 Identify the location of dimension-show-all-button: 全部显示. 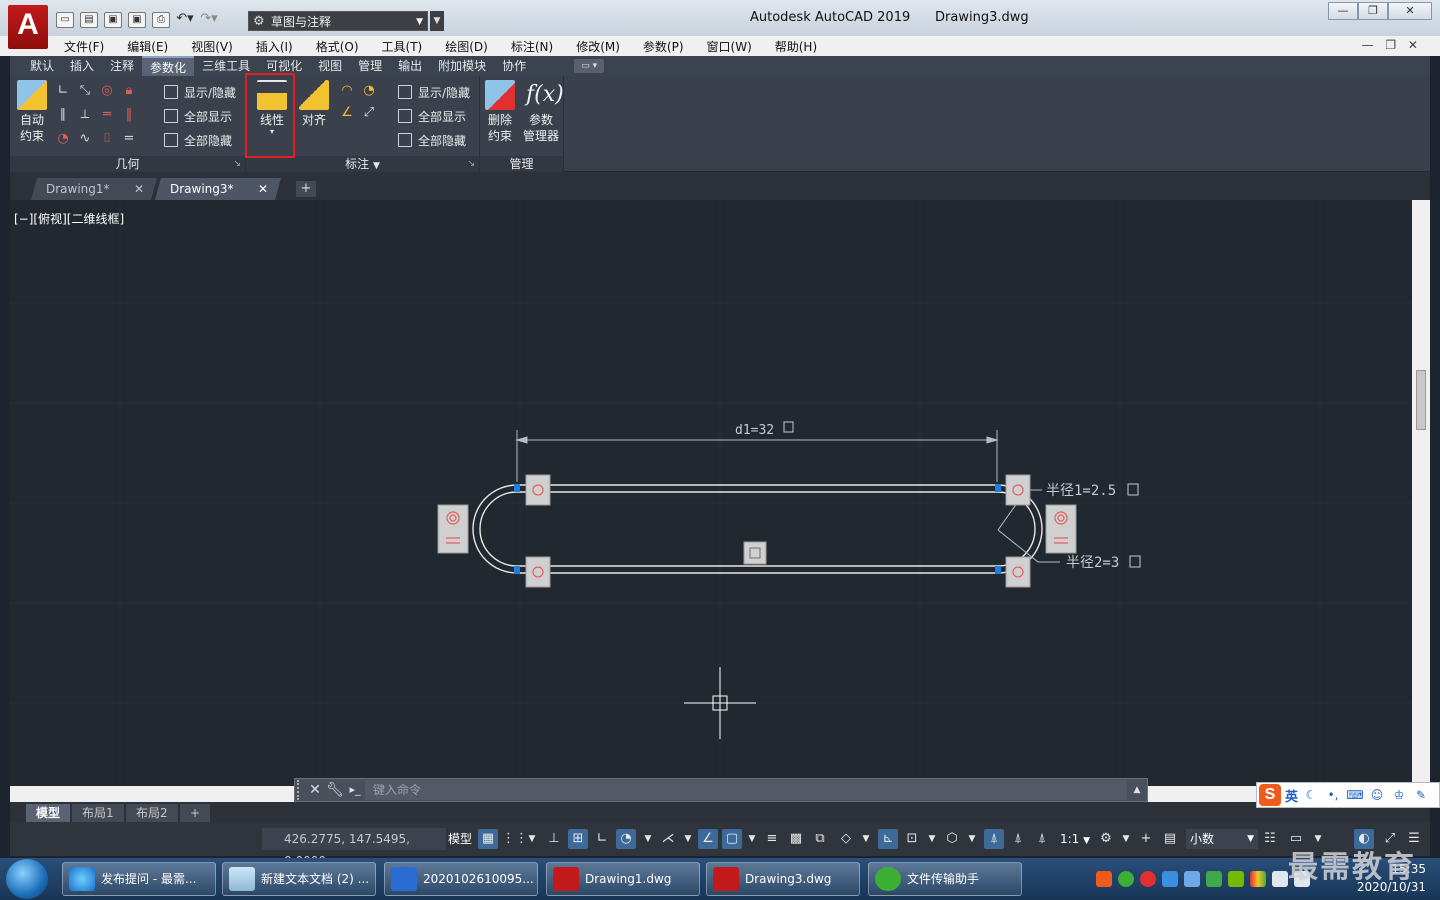
(432, 116).